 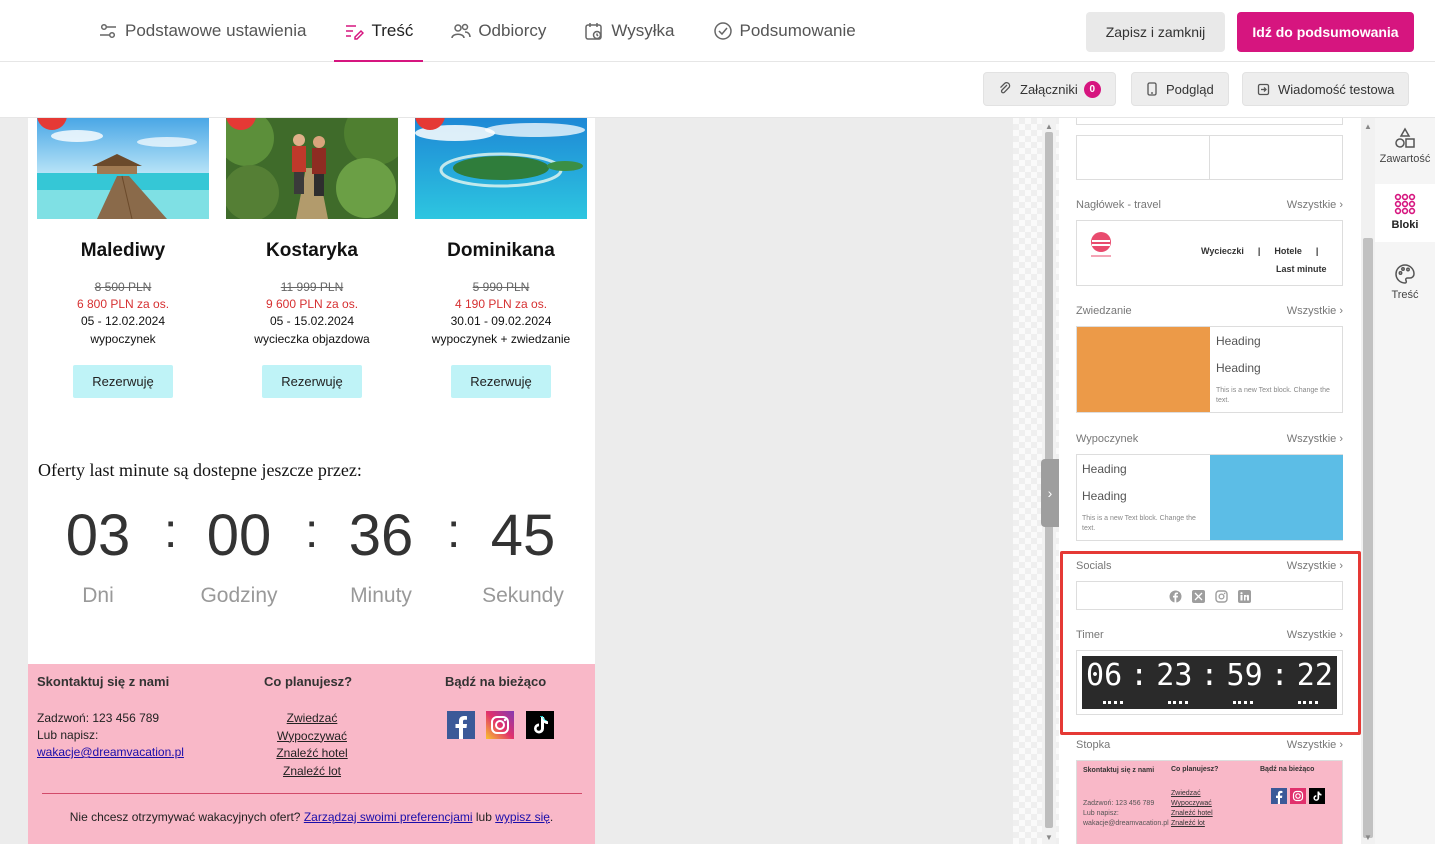 I want to click on tab-recipients: Odbiorcy, so click(x=498, y=31).